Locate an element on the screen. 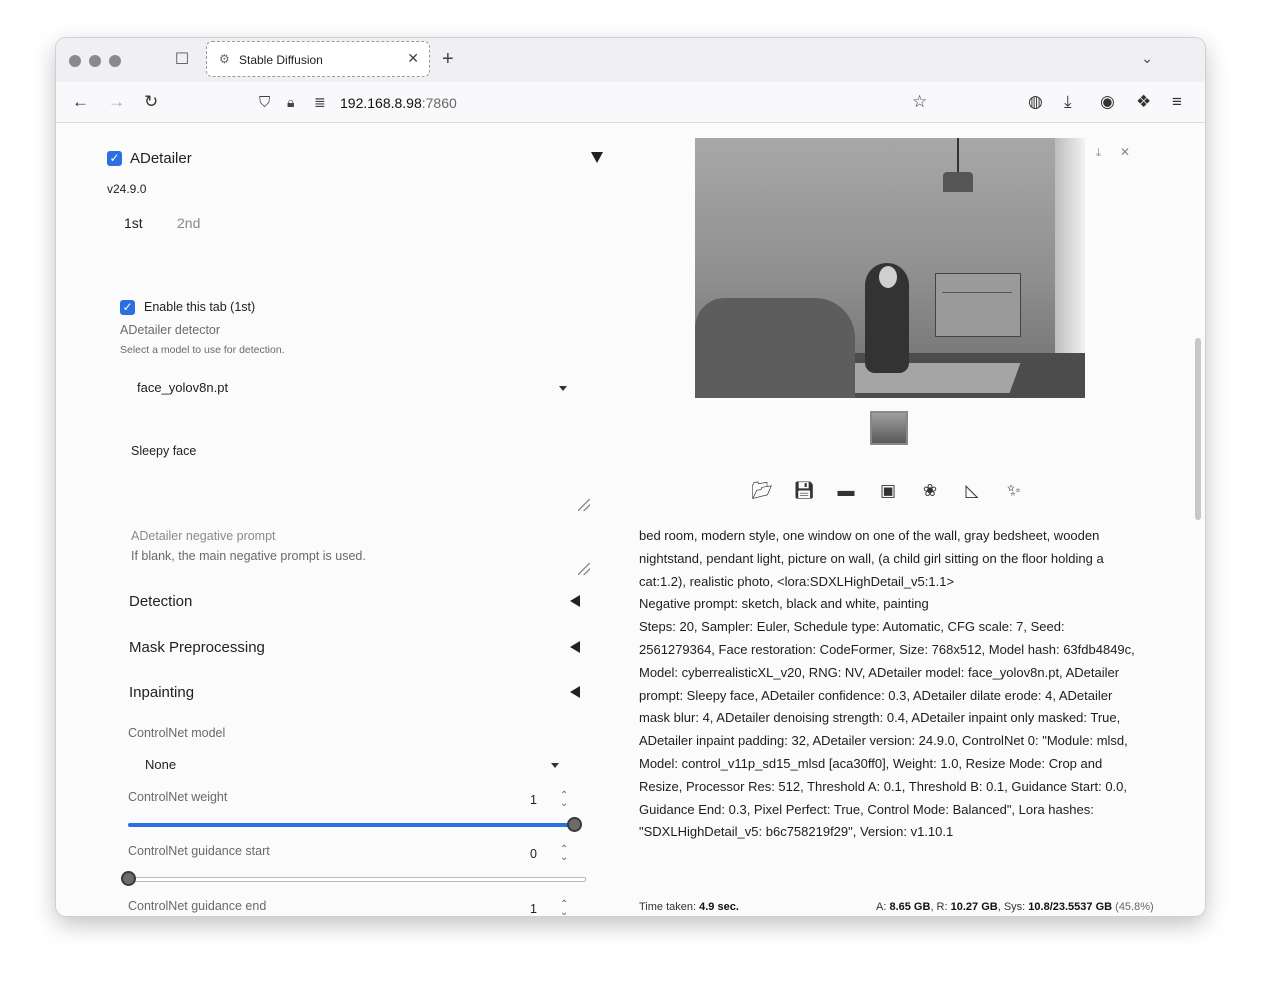 This screenshot has height=991, width=1261. adetailer-version: v24.9.0 is located at coordinates (127, 189).